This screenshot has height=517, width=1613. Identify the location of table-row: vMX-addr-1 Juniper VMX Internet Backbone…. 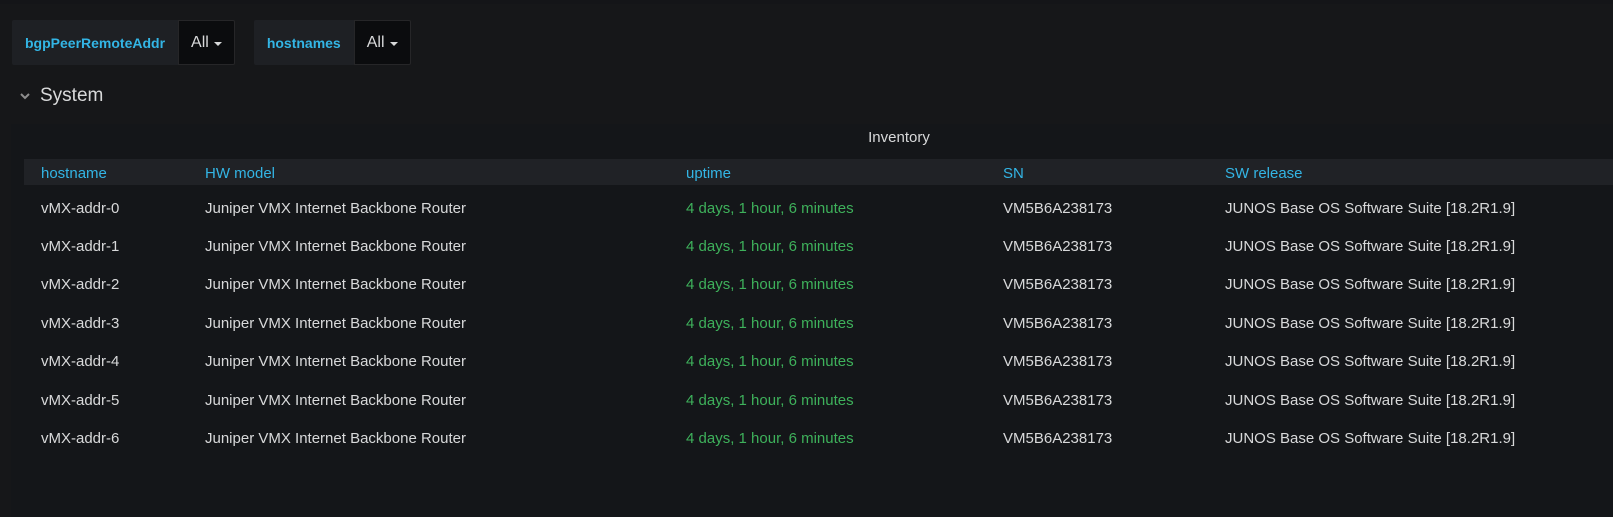
(818, 247).